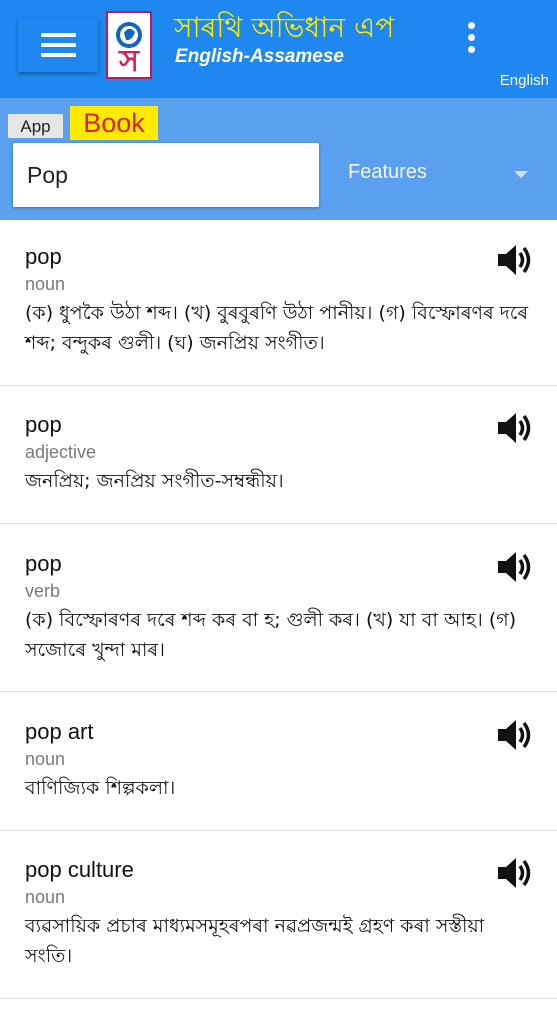 This screenshot has height=1024, width=557. What do you see at coordinates (259, 56) in the screenshot?
I see `app-subtitle: English-Assamese` at bounding box center [259, 56].